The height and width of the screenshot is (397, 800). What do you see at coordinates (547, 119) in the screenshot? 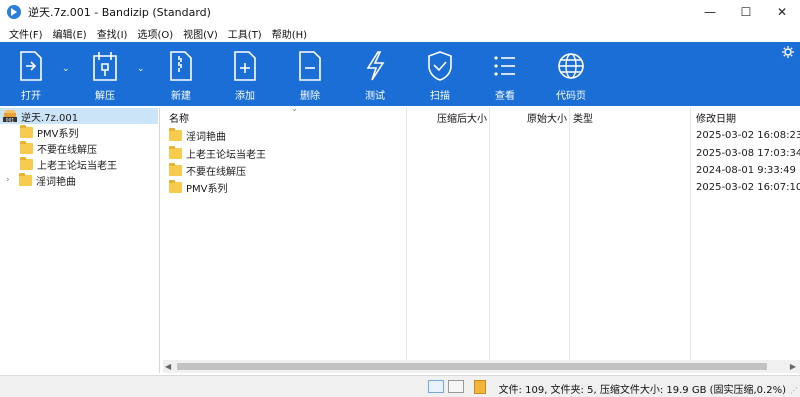
I see `column-original-label: 原始大小` at bounding box center [547, 119].